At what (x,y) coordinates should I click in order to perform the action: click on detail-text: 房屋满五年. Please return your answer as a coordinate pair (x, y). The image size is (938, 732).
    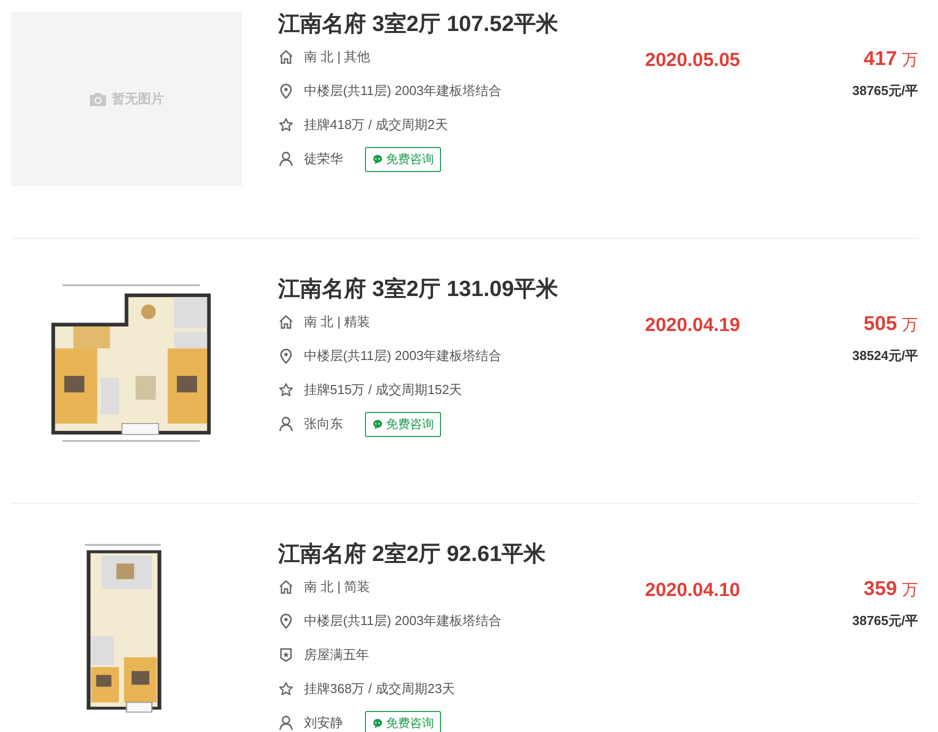
    Looking at the image, I should click on (336, 655).